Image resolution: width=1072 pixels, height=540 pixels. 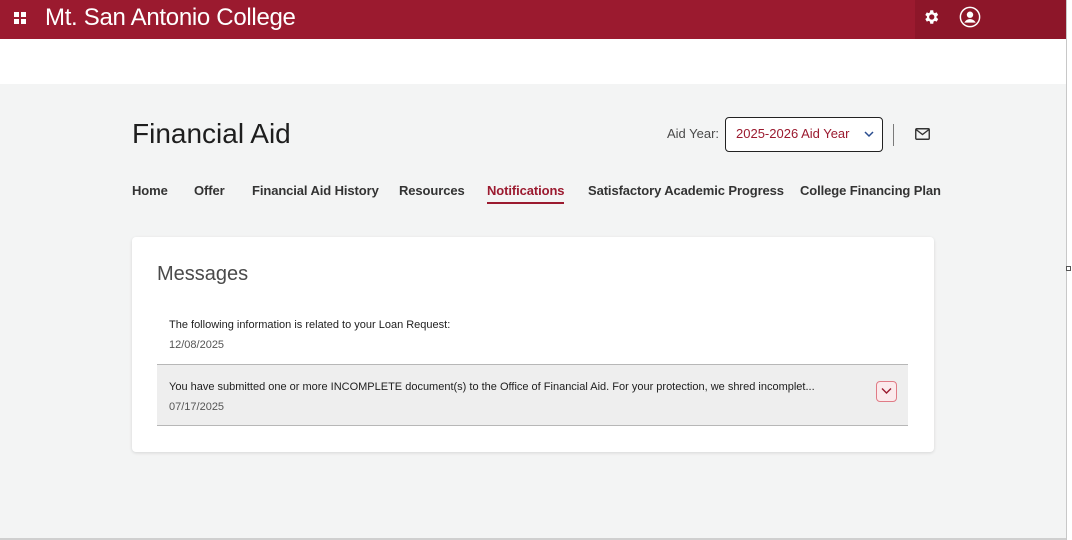 What do you see at coordinates (533, 61) in the screenshot?
I see `subheader-strip` at bounding box center [533, 61].